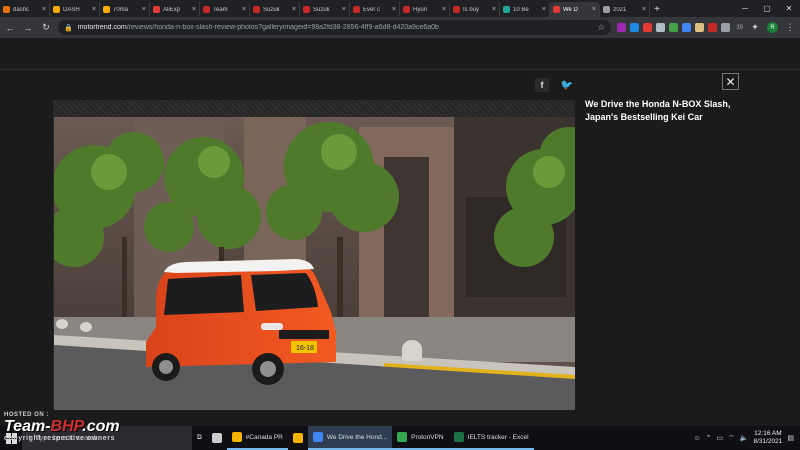  I want to click on extension-icons, so click(674, 27).